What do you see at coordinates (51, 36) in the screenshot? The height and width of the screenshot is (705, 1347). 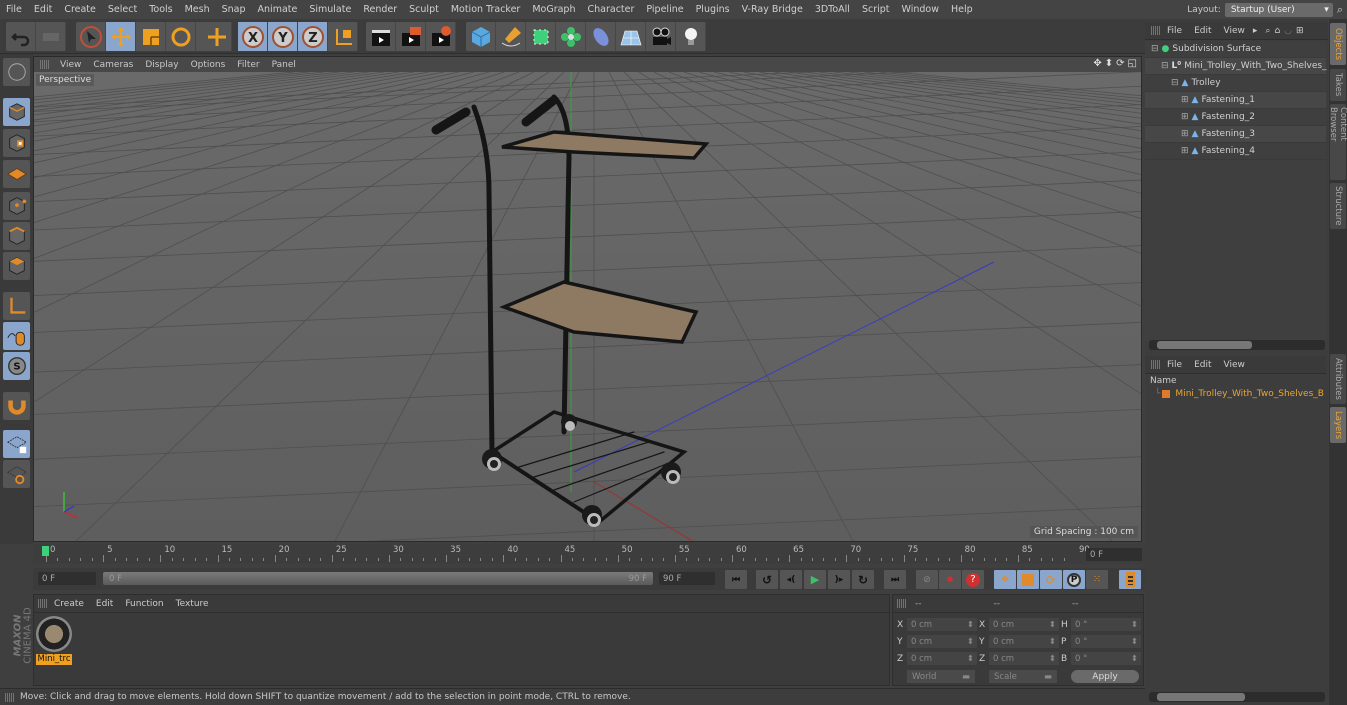 I see `redo-button` at bounding box center [51, 36].